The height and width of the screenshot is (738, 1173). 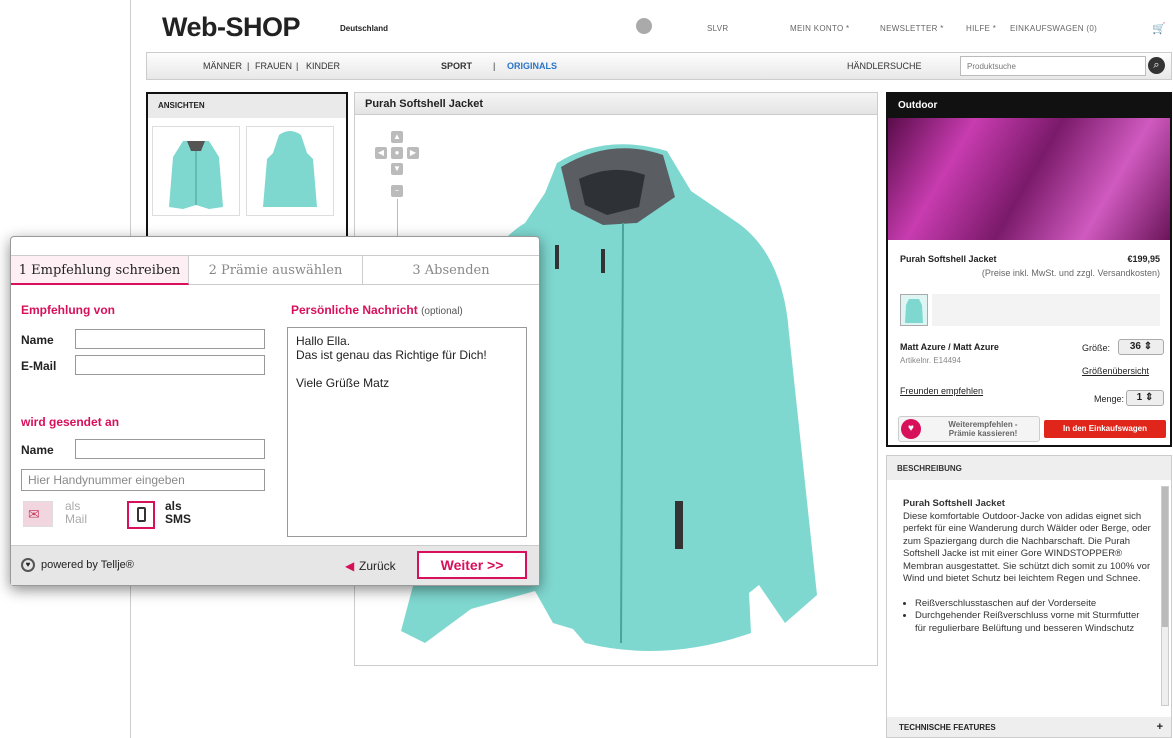 What do you see at coordinates (222, 66) in the screenshot?
I see `nav-men: MÄNNER` at bounding box center [222, 66].